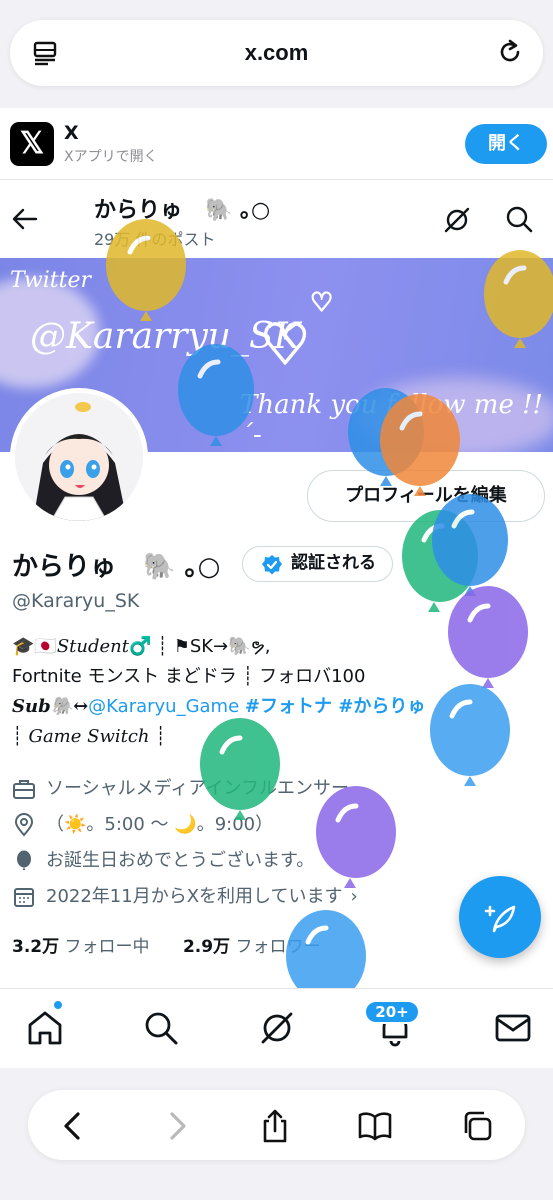 This screenshot has height=1200, width=553. I want to click on forward-icon, so click(177, 1126).